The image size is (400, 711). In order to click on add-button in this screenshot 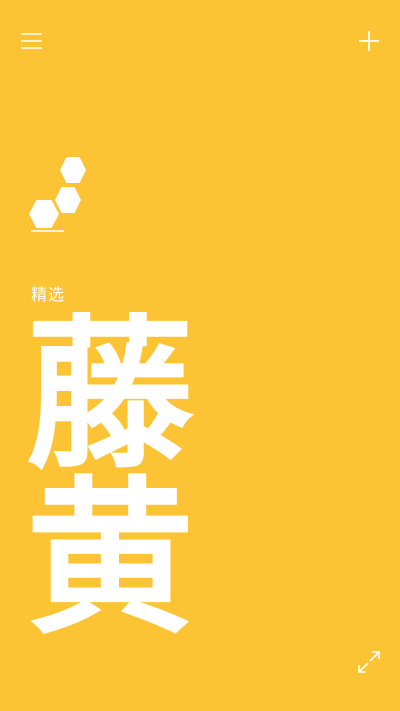, I will do `click(369, 41)`.